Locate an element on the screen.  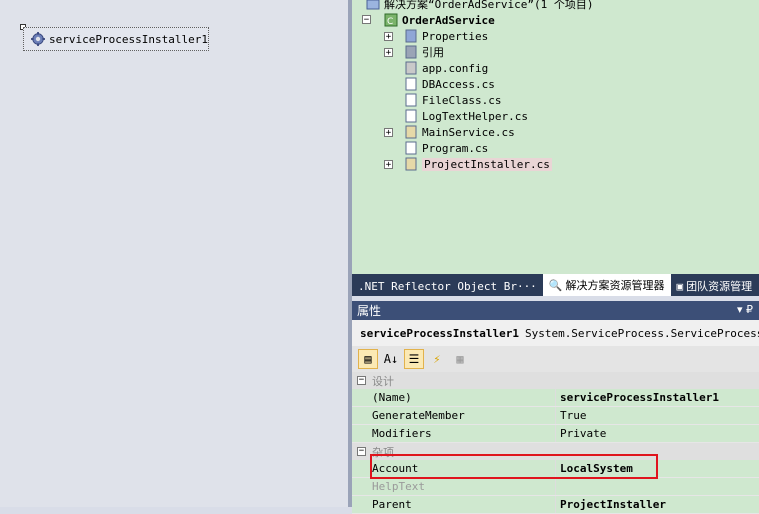
solution-item: FileClass.cs is located at coordinates (442, 100).